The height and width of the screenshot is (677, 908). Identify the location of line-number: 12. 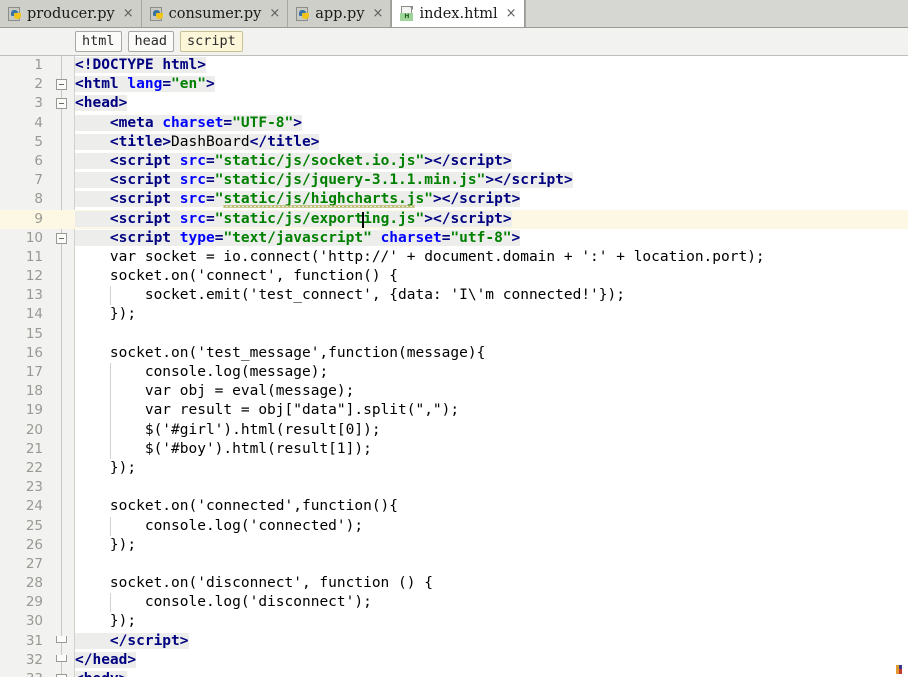
(34, 276).